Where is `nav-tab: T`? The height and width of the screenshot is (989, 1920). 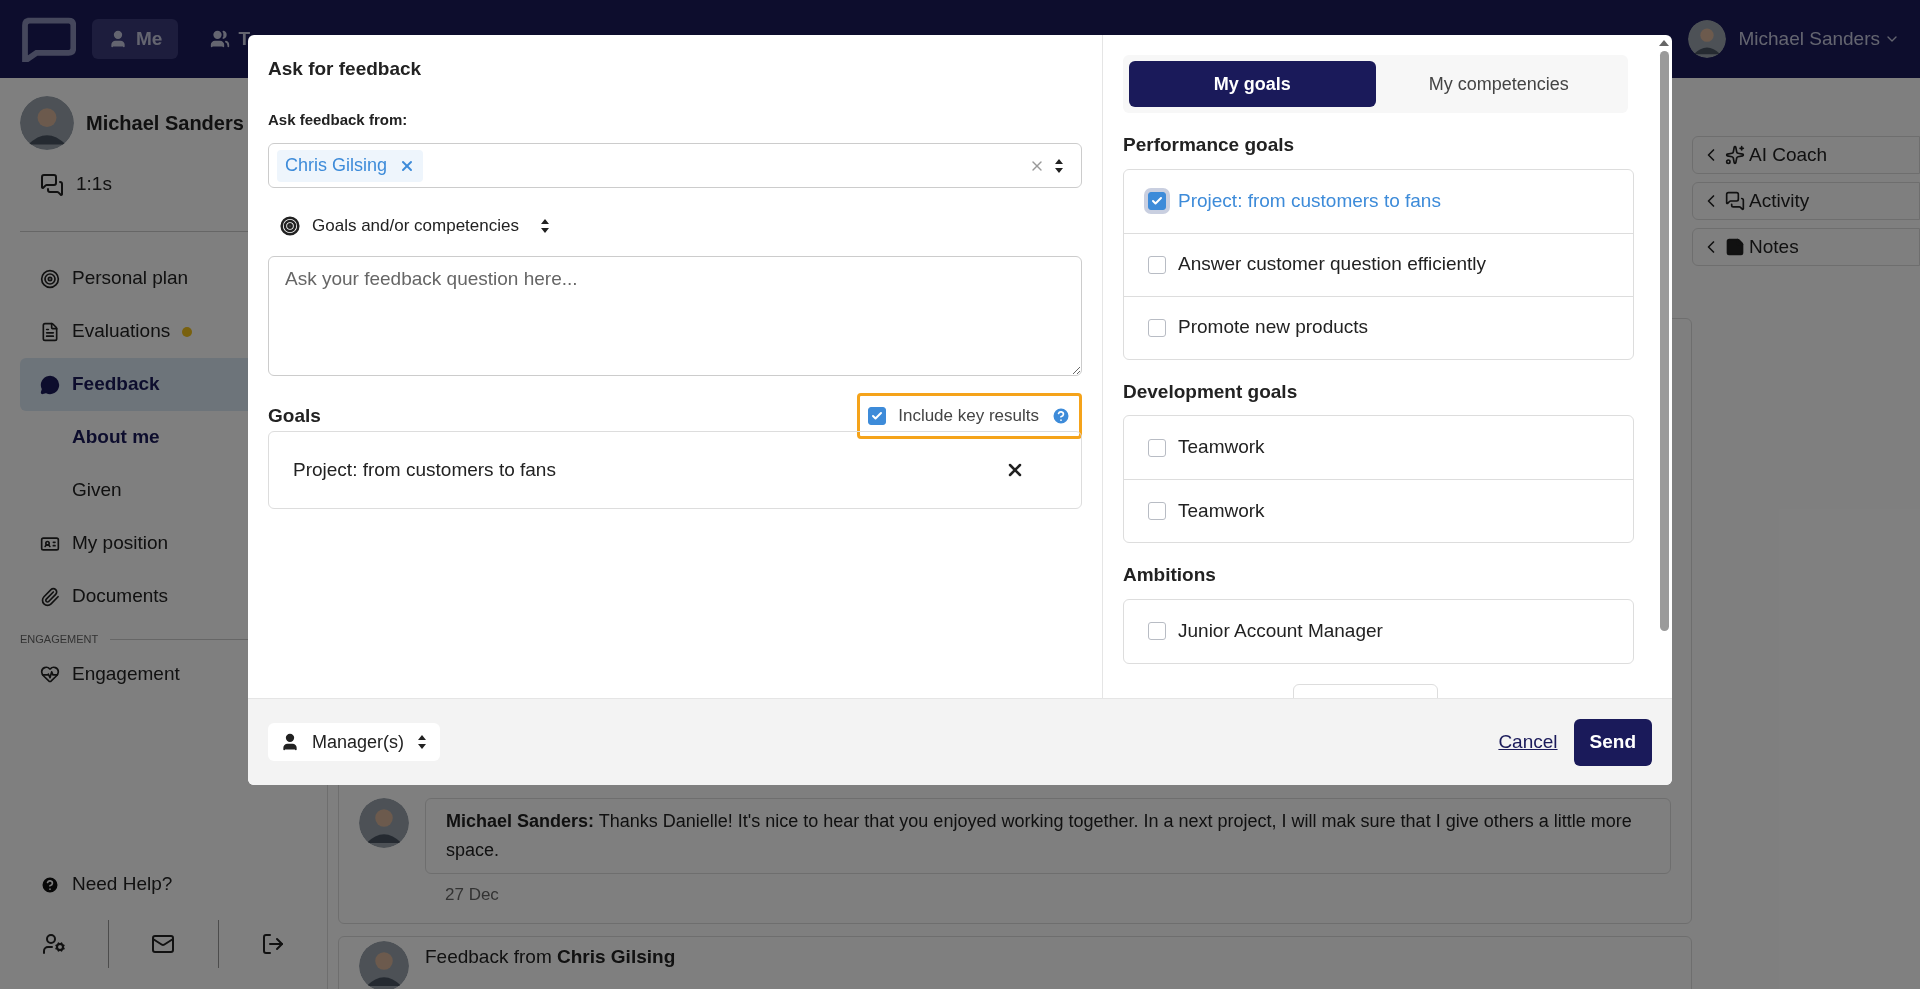
nav-tab: T is located at coordinates (230, 39).